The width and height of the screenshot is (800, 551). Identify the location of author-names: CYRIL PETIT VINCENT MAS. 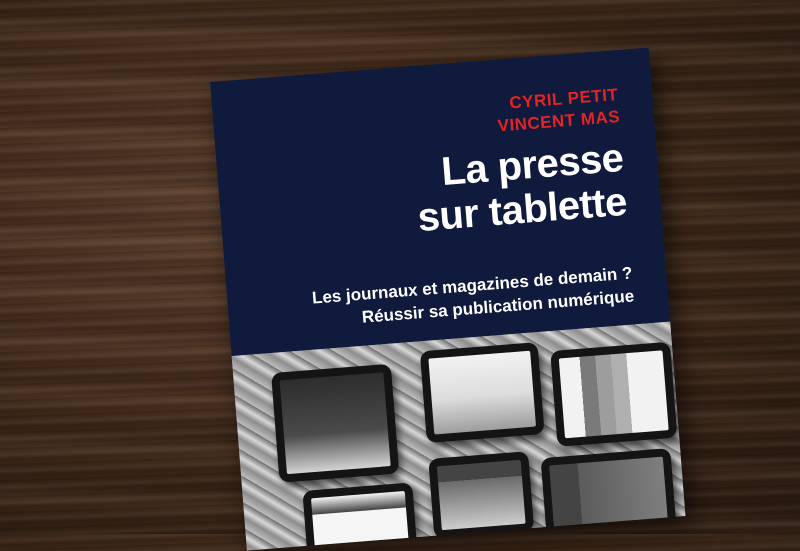
(558, 110).